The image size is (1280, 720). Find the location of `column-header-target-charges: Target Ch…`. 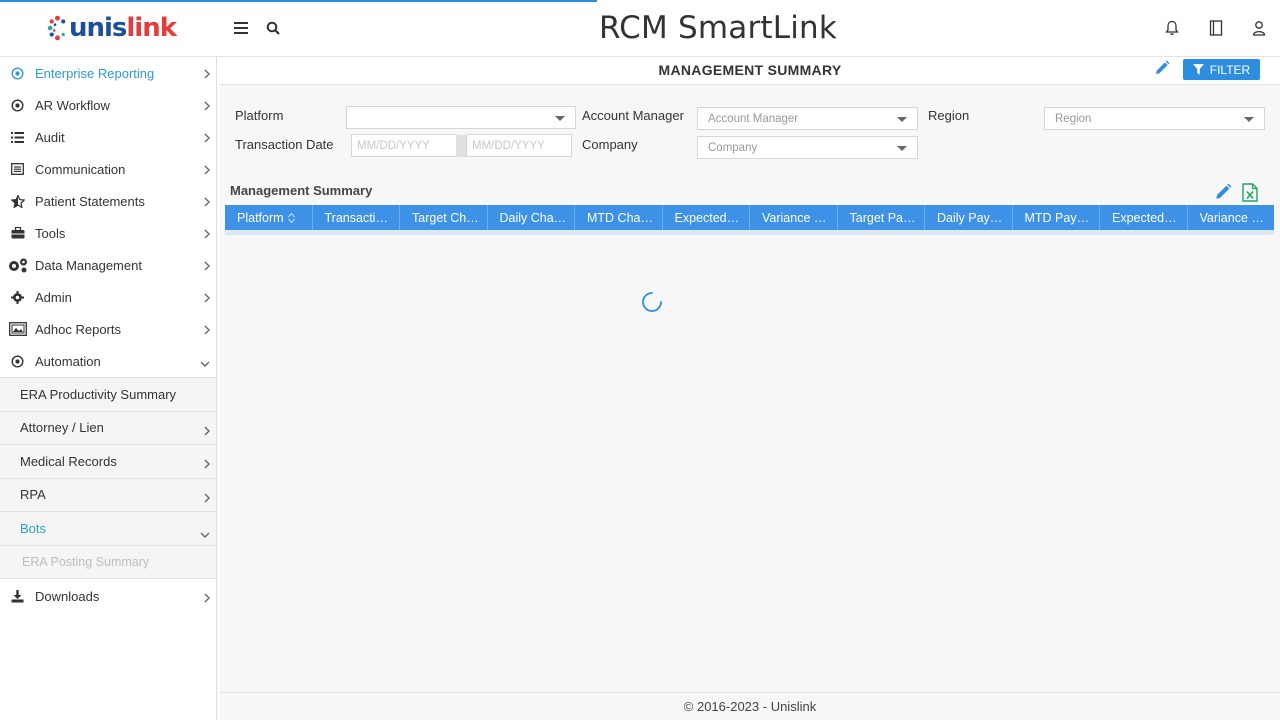

column-header-target-charges: Target Ch… is located at coordinates (444, 217).